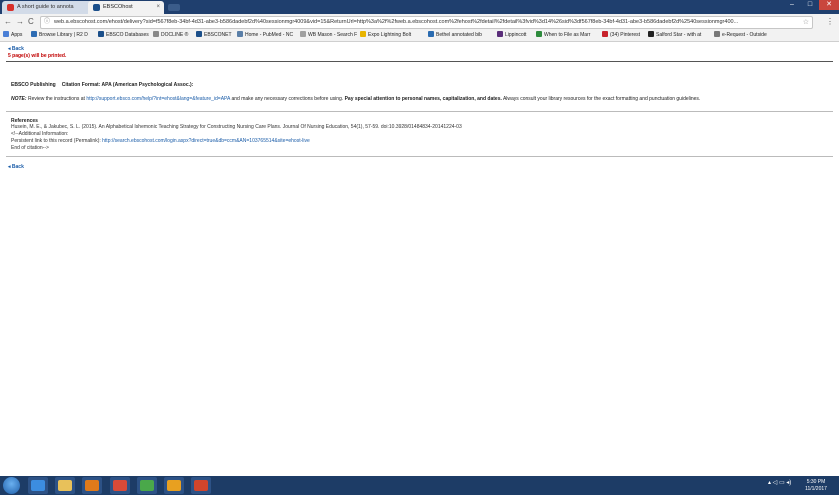 Image resolution: width=839 pixels, height=495 pixels. Describe the element at coordinates (19, 99) in the screenshot. I see `note-label: NOTE:` at that location.